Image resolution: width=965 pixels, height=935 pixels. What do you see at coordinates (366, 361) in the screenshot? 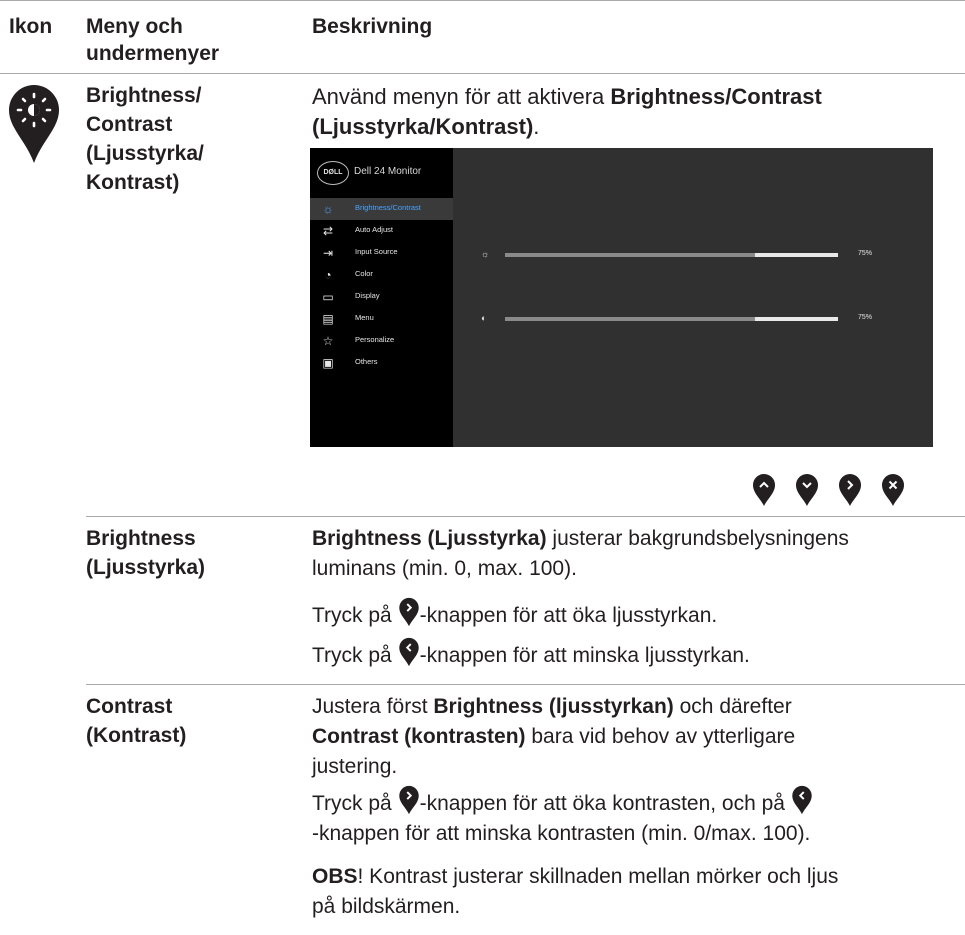
I see `osd-menu-label: Others` at bounding box center [366, 361].